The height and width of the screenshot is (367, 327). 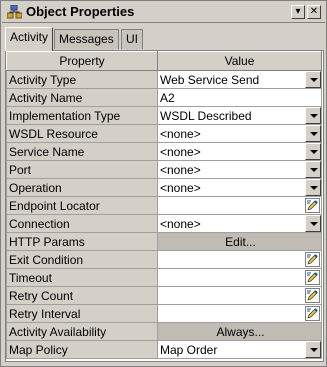 What do you see at coordinates (82, 169) in the screenshot?
I see `property-label-port: Port` at bounding box center [82, 169].